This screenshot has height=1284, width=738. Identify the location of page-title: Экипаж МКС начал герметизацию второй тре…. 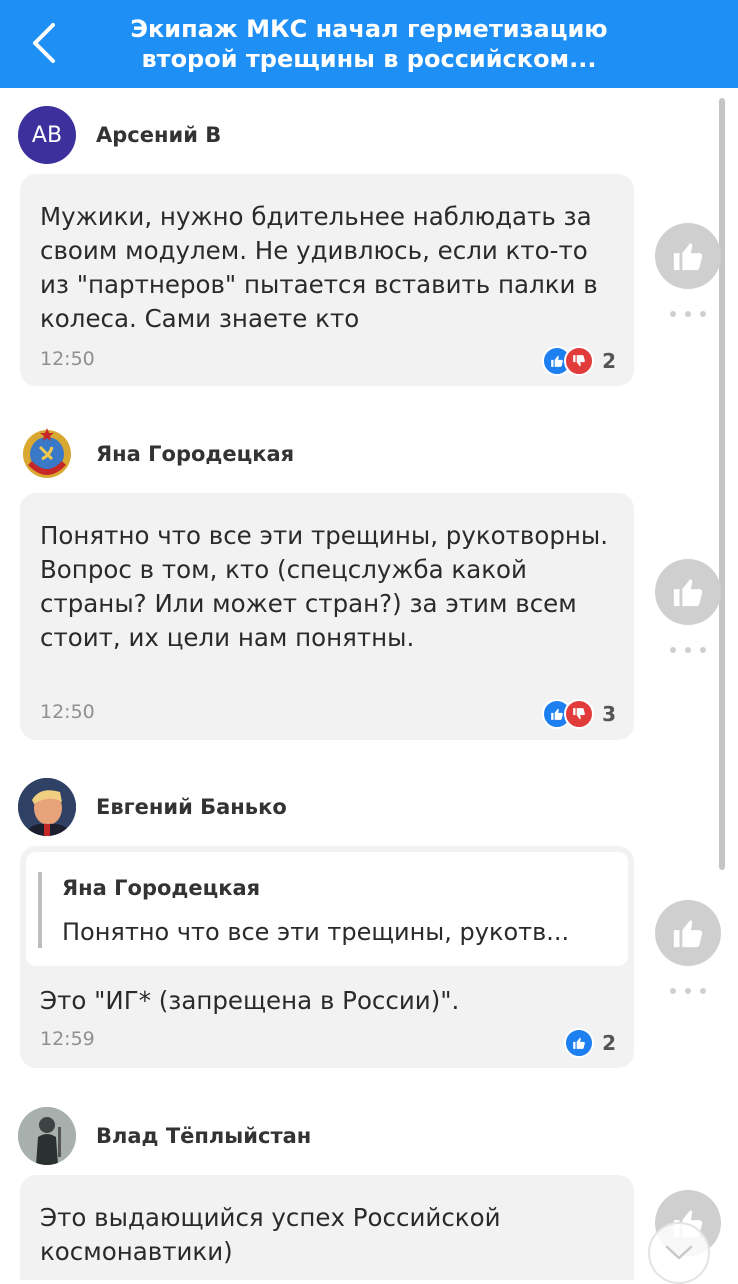
(369, 44).